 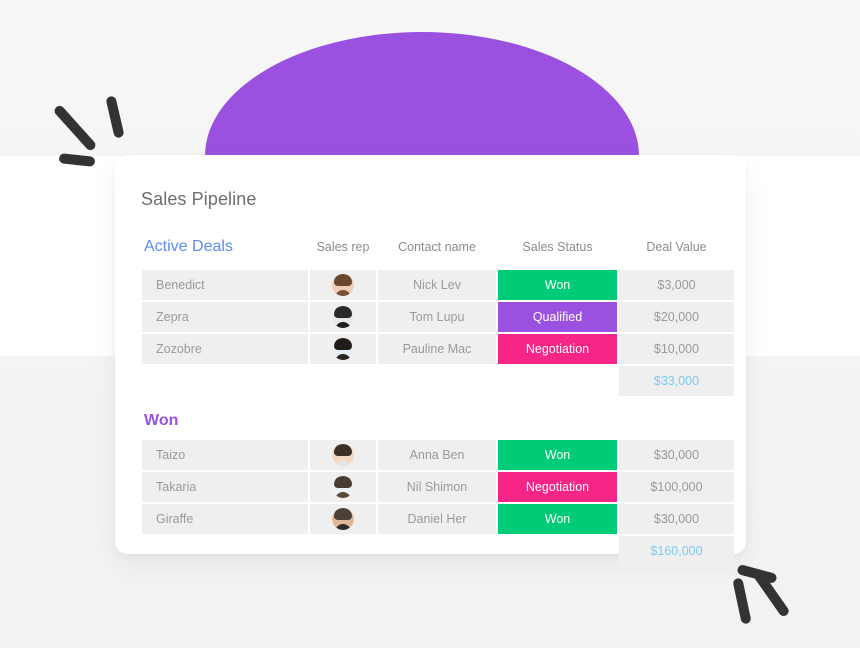 I want to click on table-row: Taizo Anna Ben Won $30,000, so click(x=438, y=455).